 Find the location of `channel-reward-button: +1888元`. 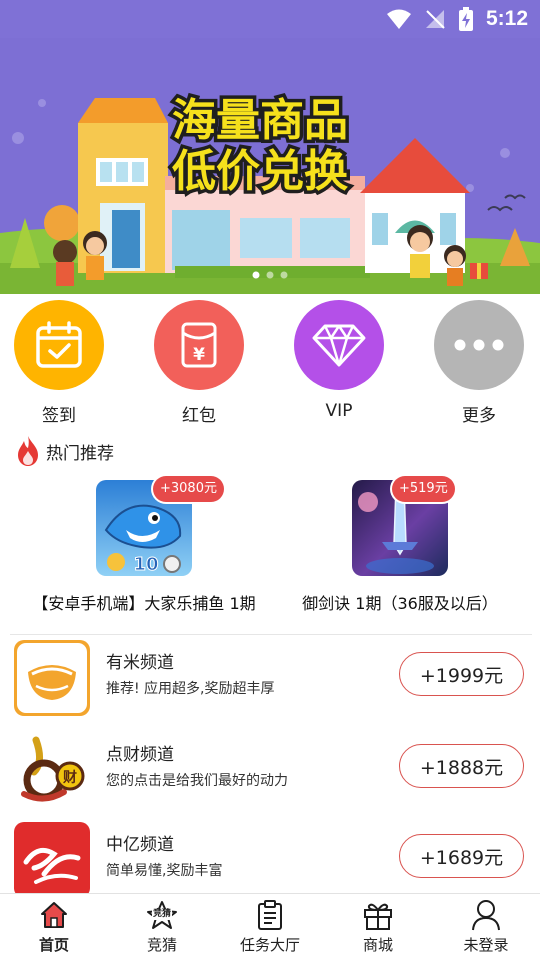

channel-reward-button: +1888元 is located at coordinates (461, 766).